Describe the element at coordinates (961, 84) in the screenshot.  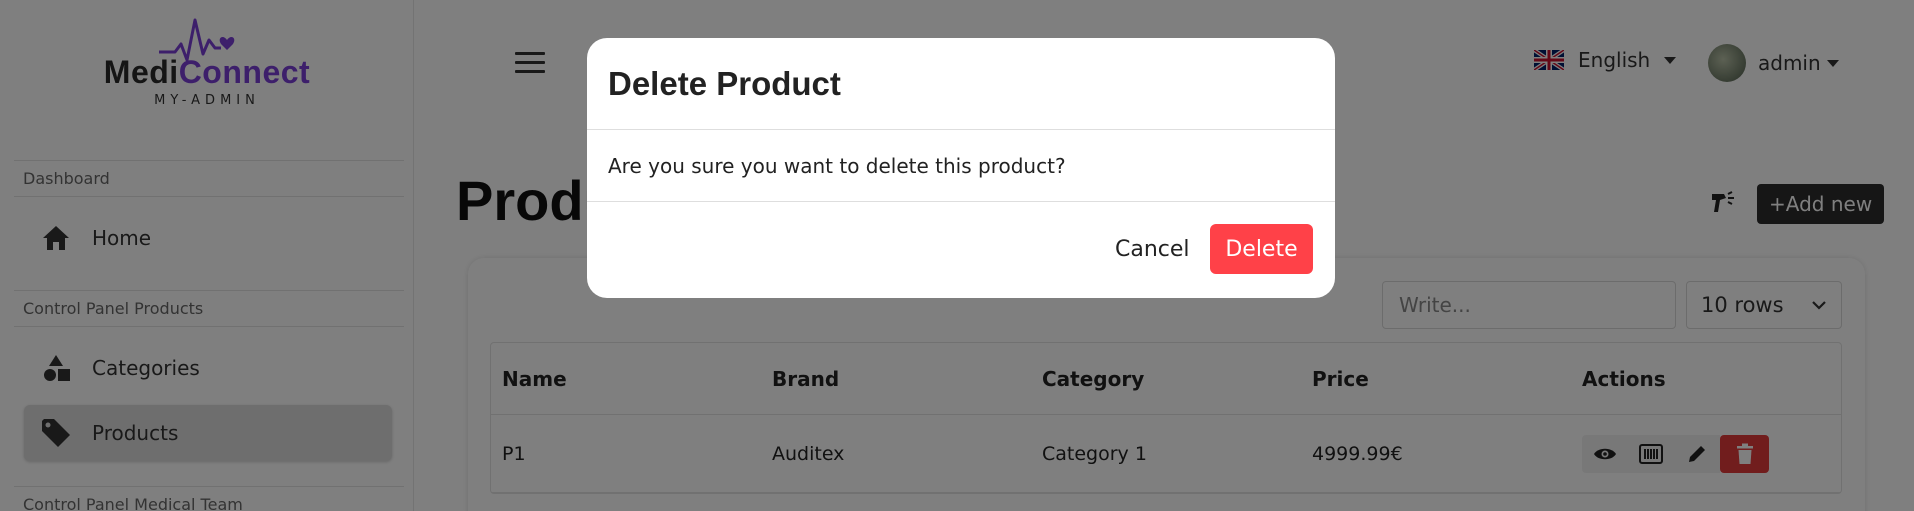
I see `dialog-header: Delete Product` at that location.